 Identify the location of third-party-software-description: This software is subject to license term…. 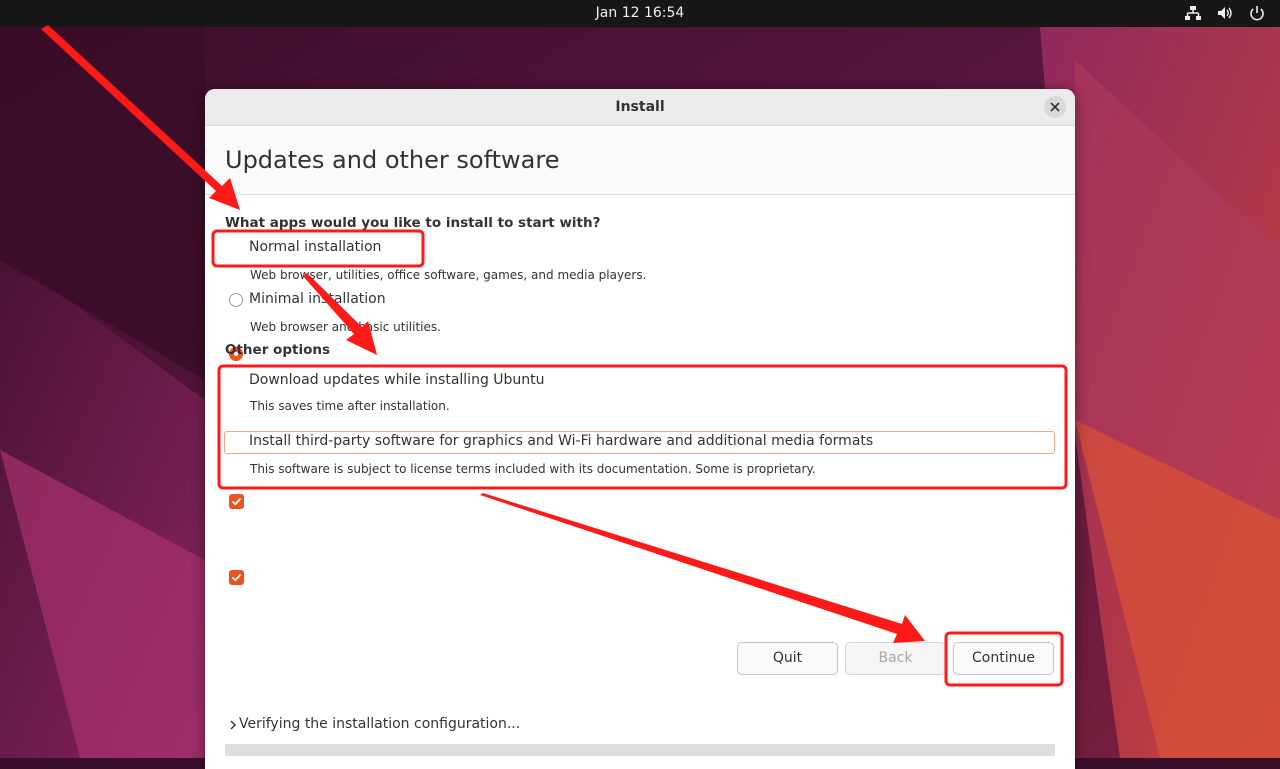
(533, 469).